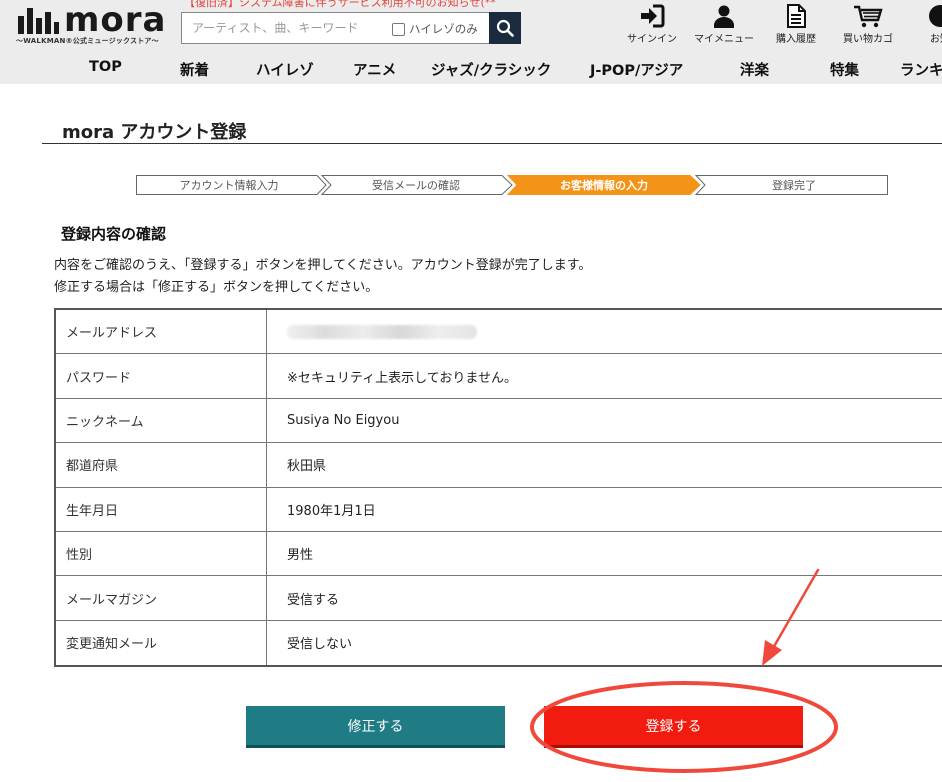 The height and width of the screenshot is (782, 942). I want to click on cart-icon, so click(868, 16).